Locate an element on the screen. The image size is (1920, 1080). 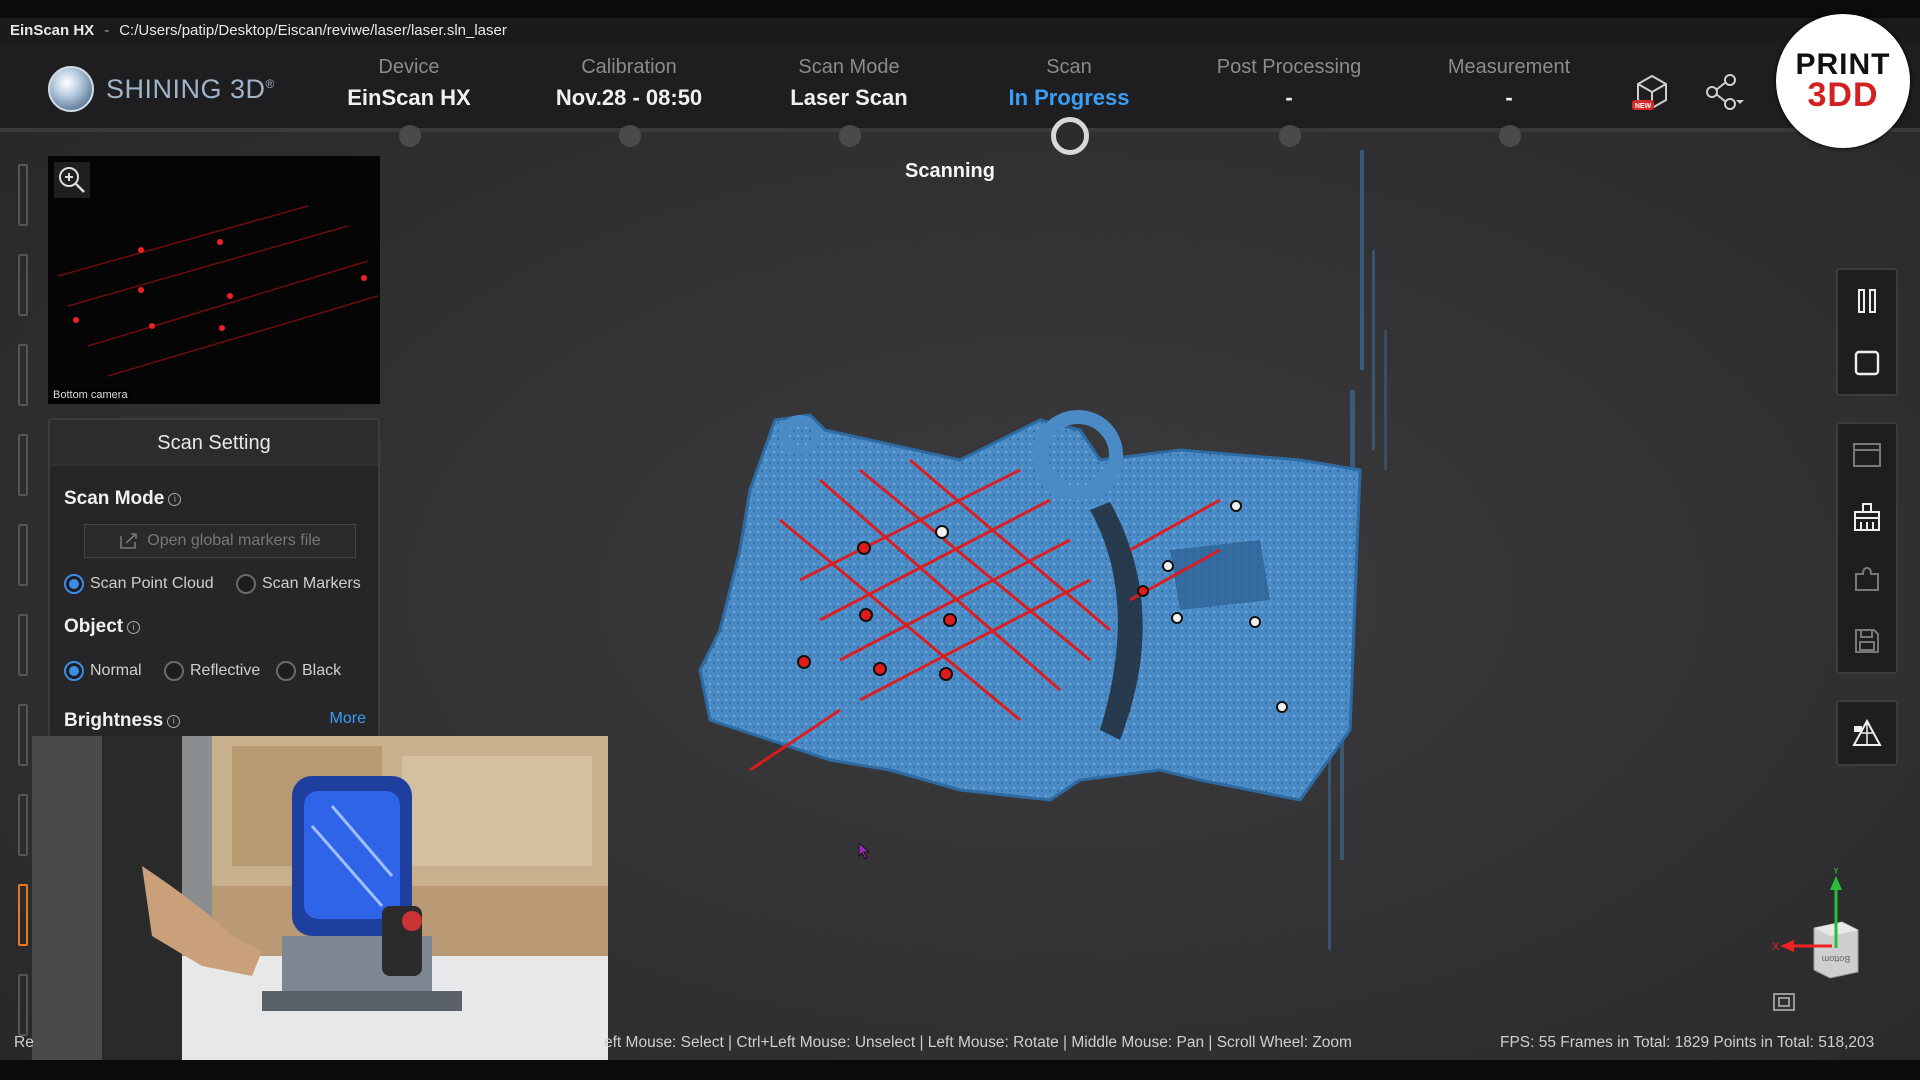
radio-object-black: Black is located at coordinates (308, 671).